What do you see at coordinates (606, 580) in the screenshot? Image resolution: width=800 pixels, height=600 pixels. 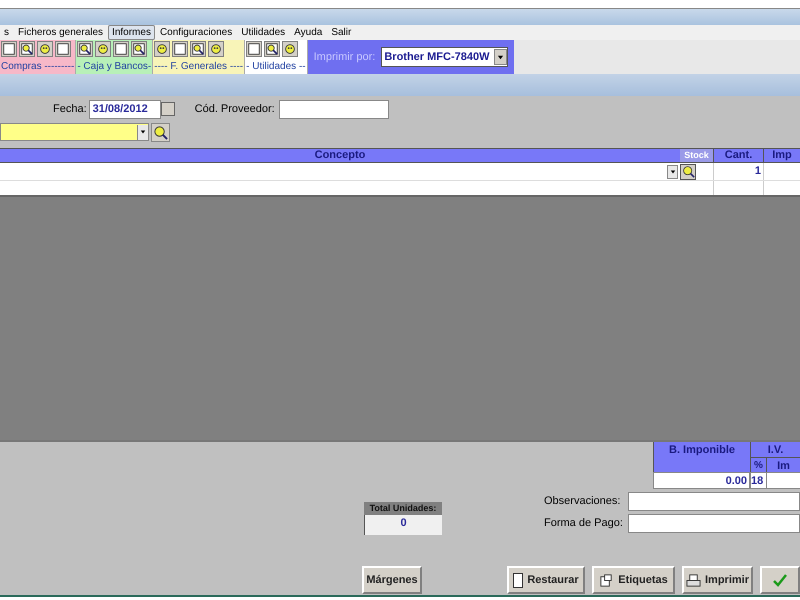 I see `labels-icon` at bounding box center [606, 580].